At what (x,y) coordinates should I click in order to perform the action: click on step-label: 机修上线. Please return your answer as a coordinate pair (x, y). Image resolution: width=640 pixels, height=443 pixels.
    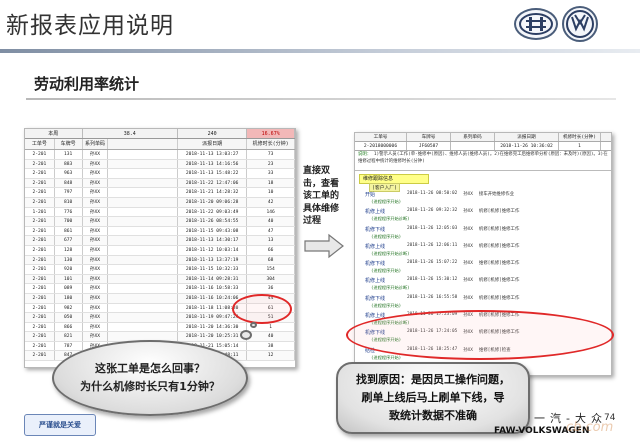
    Looking at the image, I should click on (375, 212).